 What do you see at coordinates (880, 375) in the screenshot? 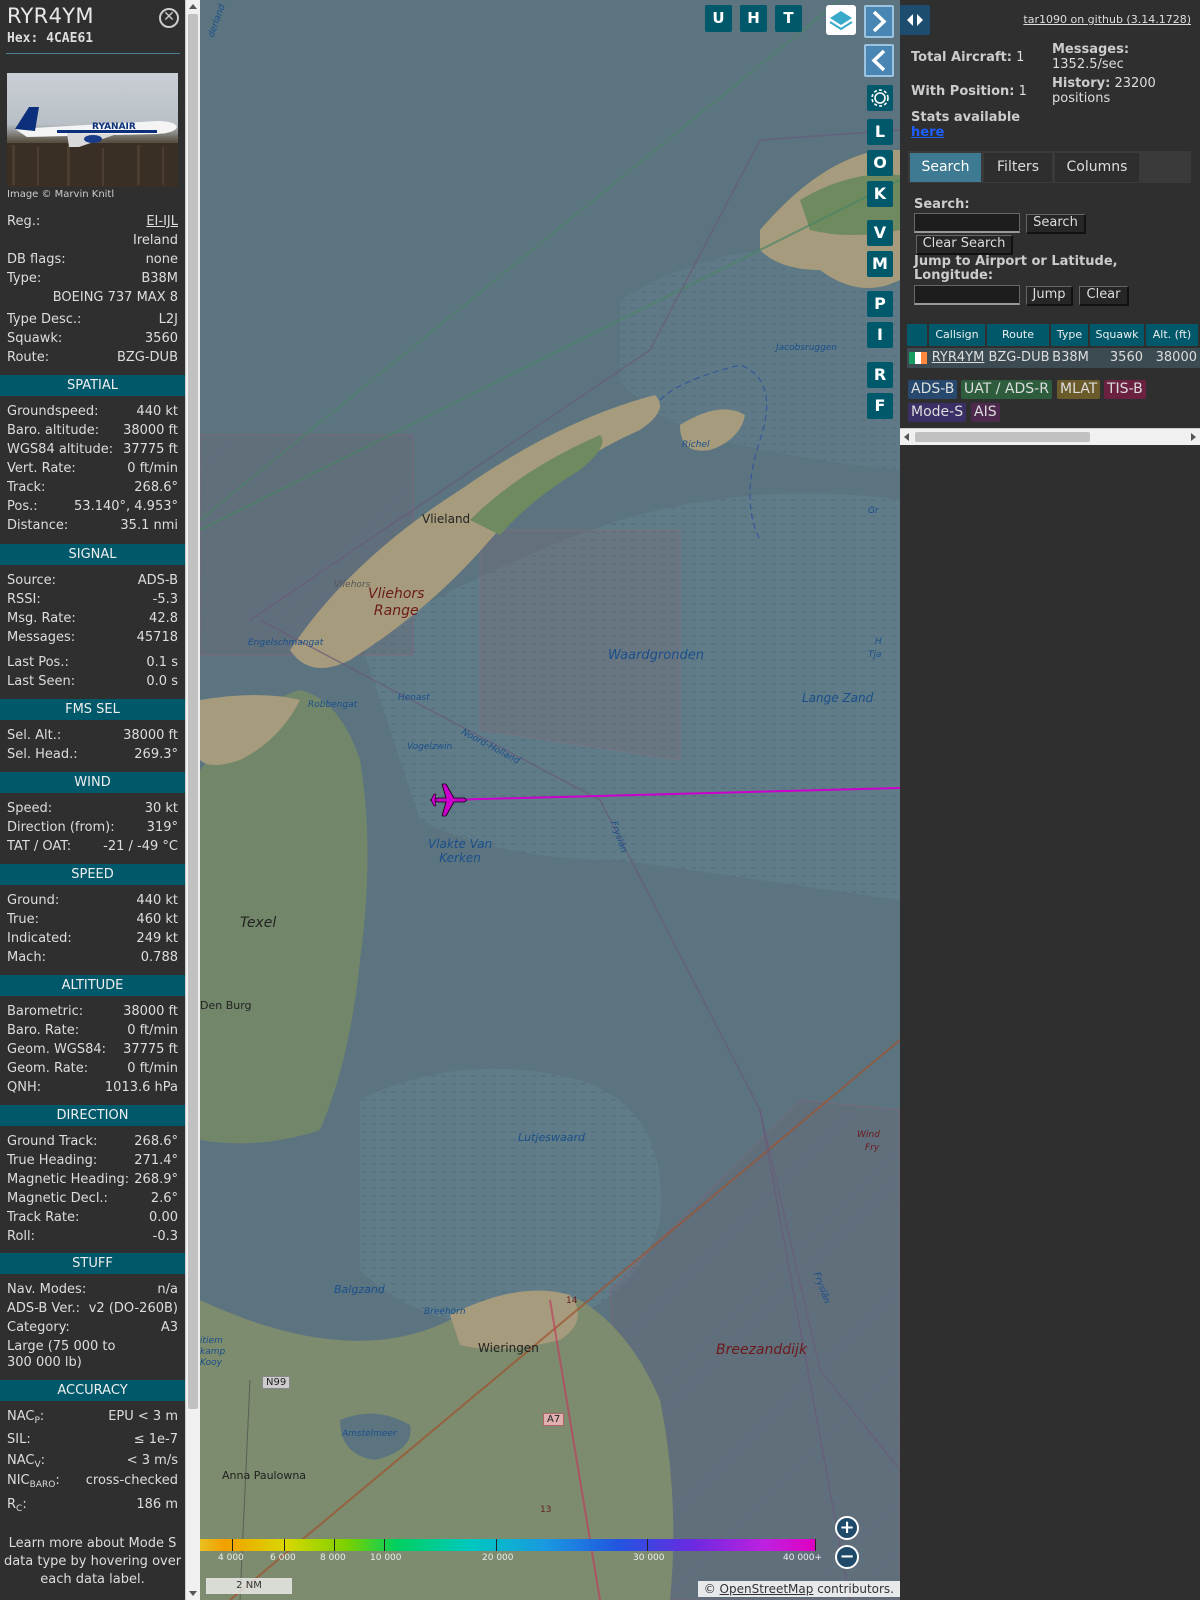
I see `map-button-r: R` at bounding box center [880, 375].